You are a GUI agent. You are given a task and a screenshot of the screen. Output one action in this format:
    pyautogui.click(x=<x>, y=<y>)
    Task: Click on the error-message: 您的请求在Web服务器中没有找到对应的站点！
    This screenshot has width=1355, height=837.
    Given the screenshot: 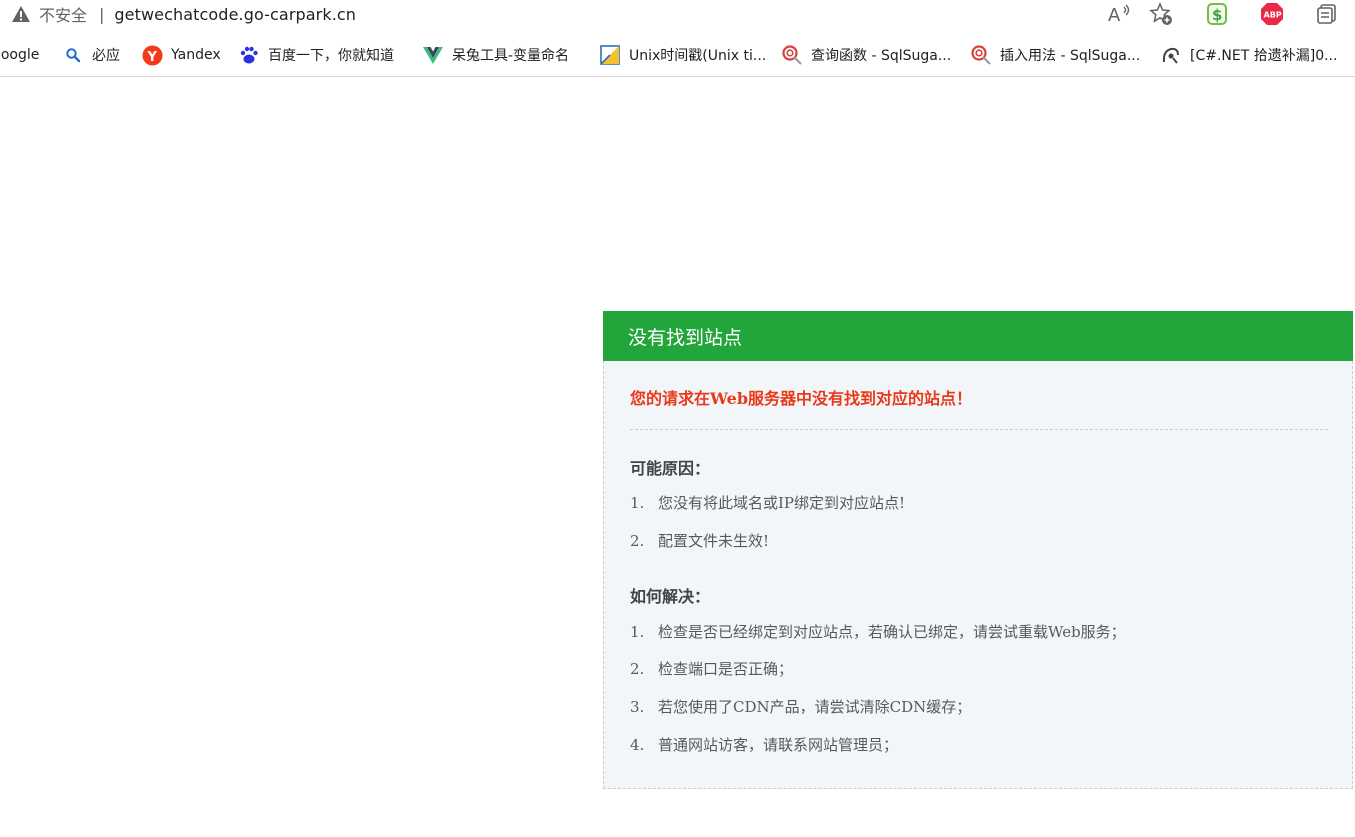 What is the action you would take?
    pyautogui.click(x=801, y=398)
    